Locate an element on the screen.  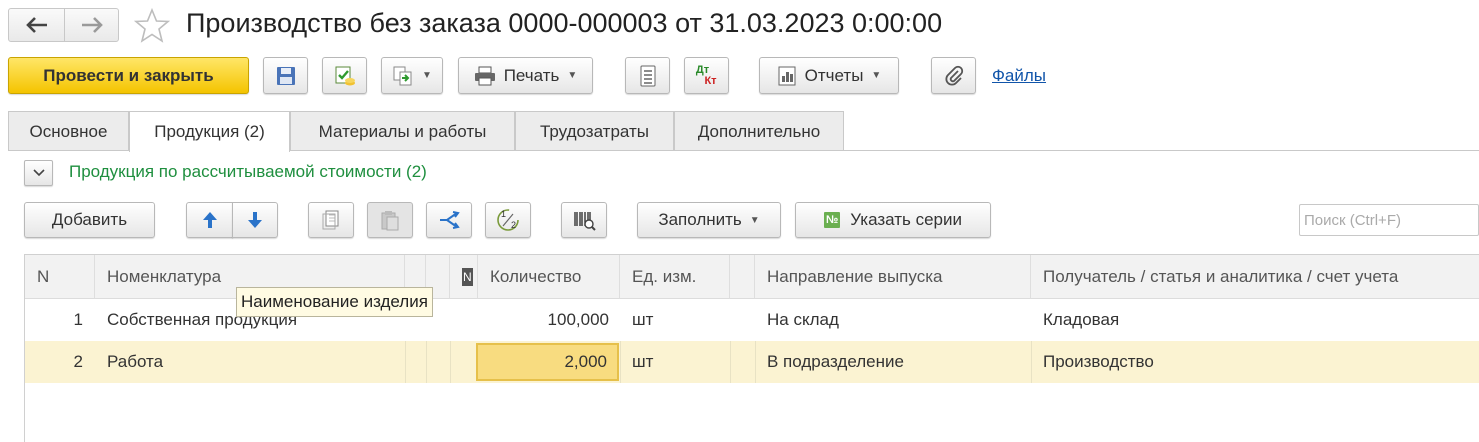
kt-label: Кт is located at coordinates (710, 80).